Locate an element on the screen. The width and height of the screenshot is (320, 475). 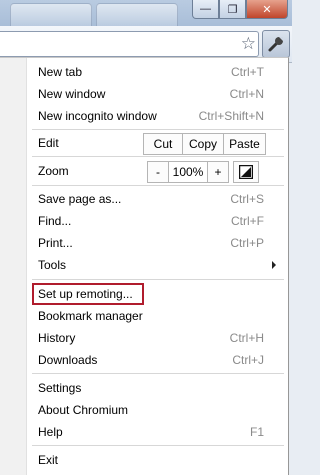
annotation-highlight-box is located at coordinates (88, 294).